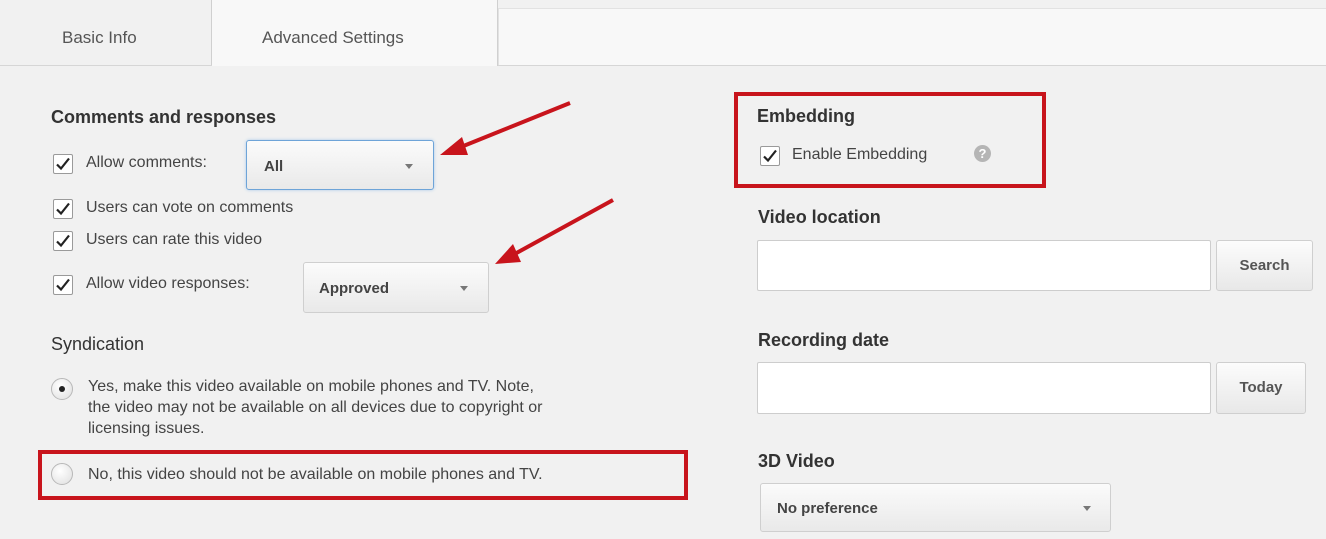  Describe the element at coordinates (164, 117) in the screenshot. I see `comments-section-title: Comments and responses` at that location.